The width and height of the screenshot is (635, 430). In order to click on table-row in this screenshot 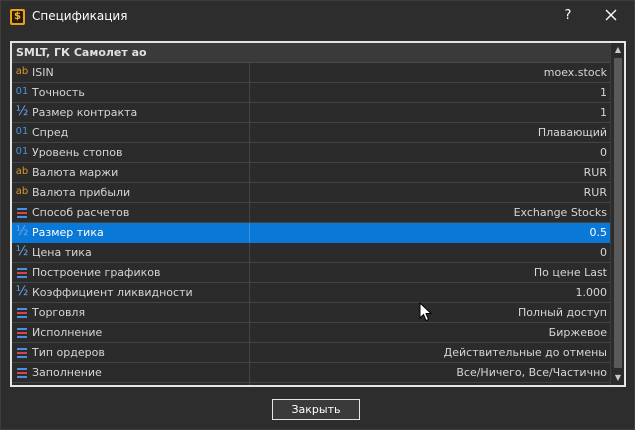, I will do `click(311, 384)`.